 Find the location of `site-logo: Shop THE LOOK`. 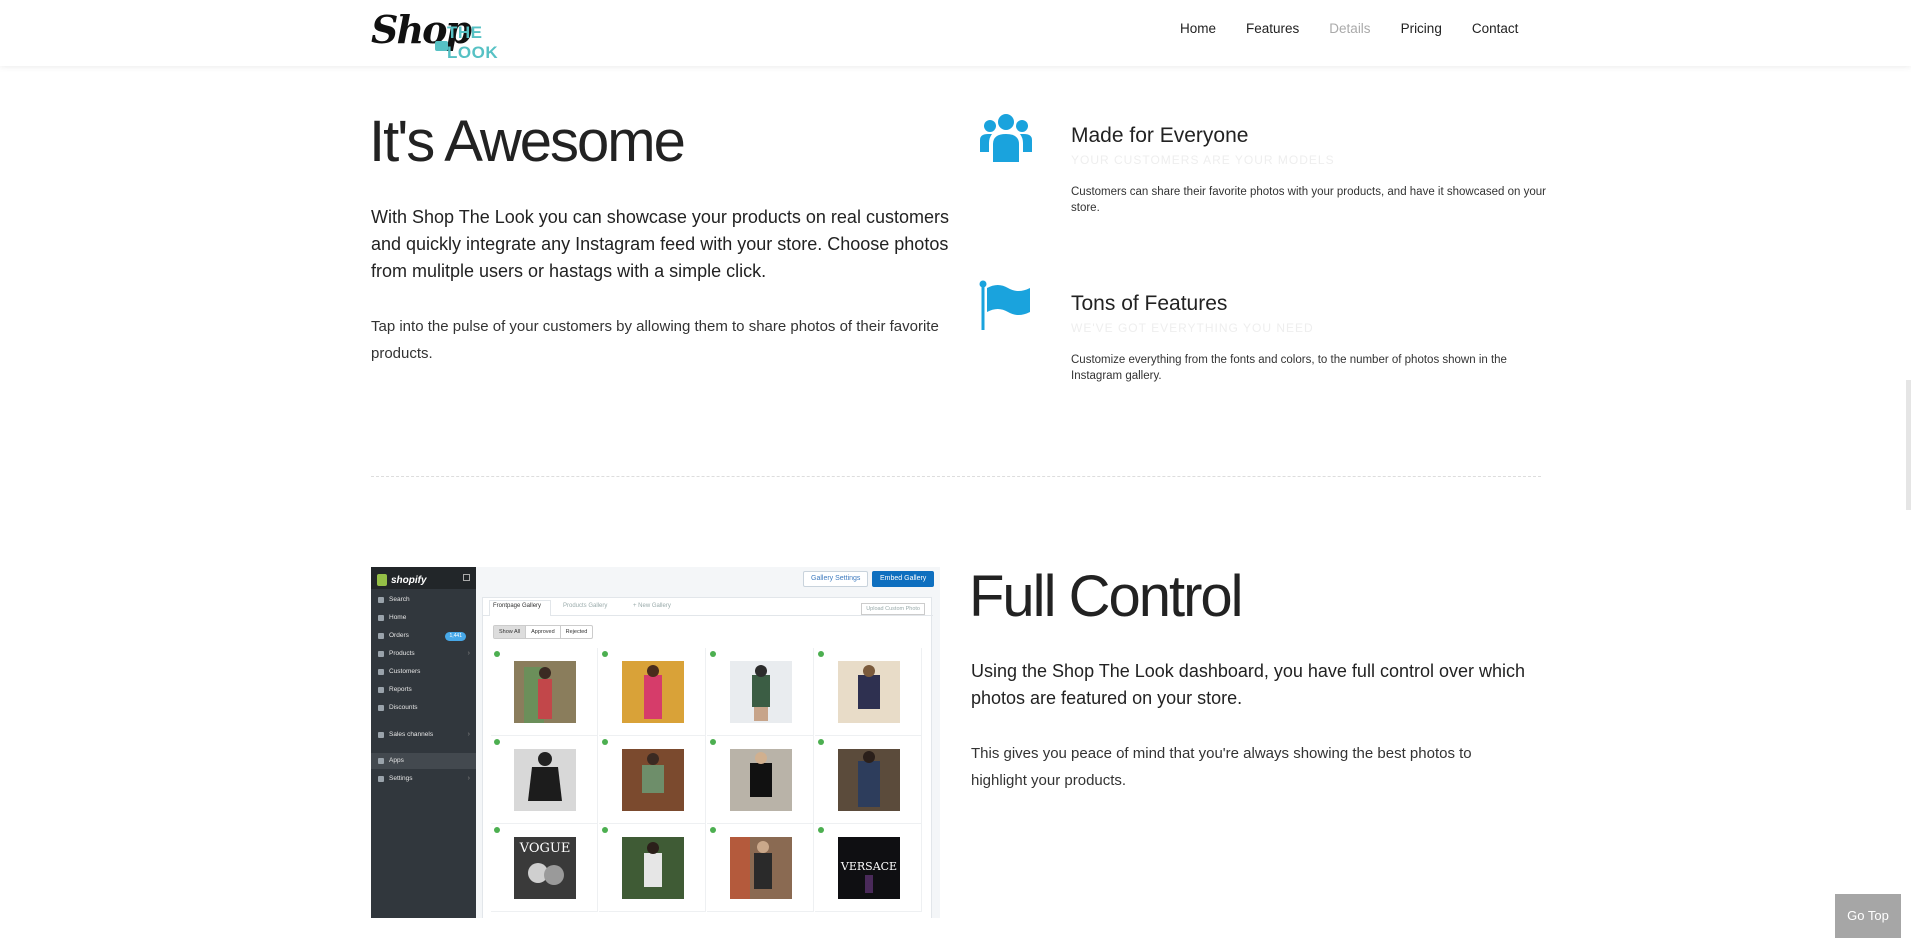

site-logo: Shop THE LOOK is located at coordinates (446, 34).